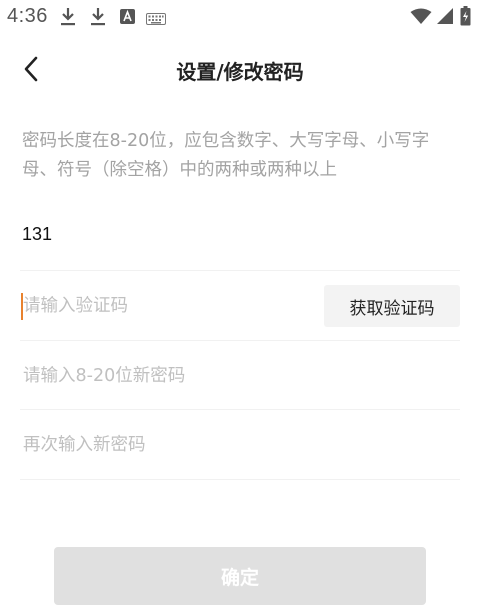  Describe the element at coordinates (161, 445) in the screenshot. I see `confirm-password-input` at that location.